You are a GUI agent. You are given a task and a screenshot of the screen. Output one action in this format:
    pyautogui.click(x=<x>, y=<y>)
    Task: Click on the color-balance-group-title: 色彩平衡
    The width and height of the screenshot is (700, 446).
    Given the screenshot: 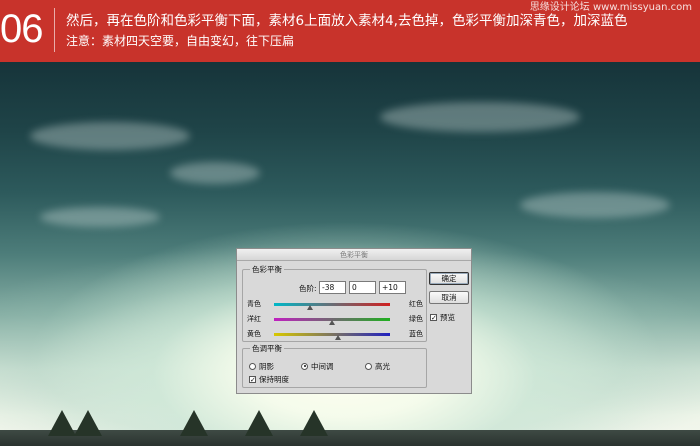 What is the action you would take?
    pyautogui.click(x=267, y=269)
    